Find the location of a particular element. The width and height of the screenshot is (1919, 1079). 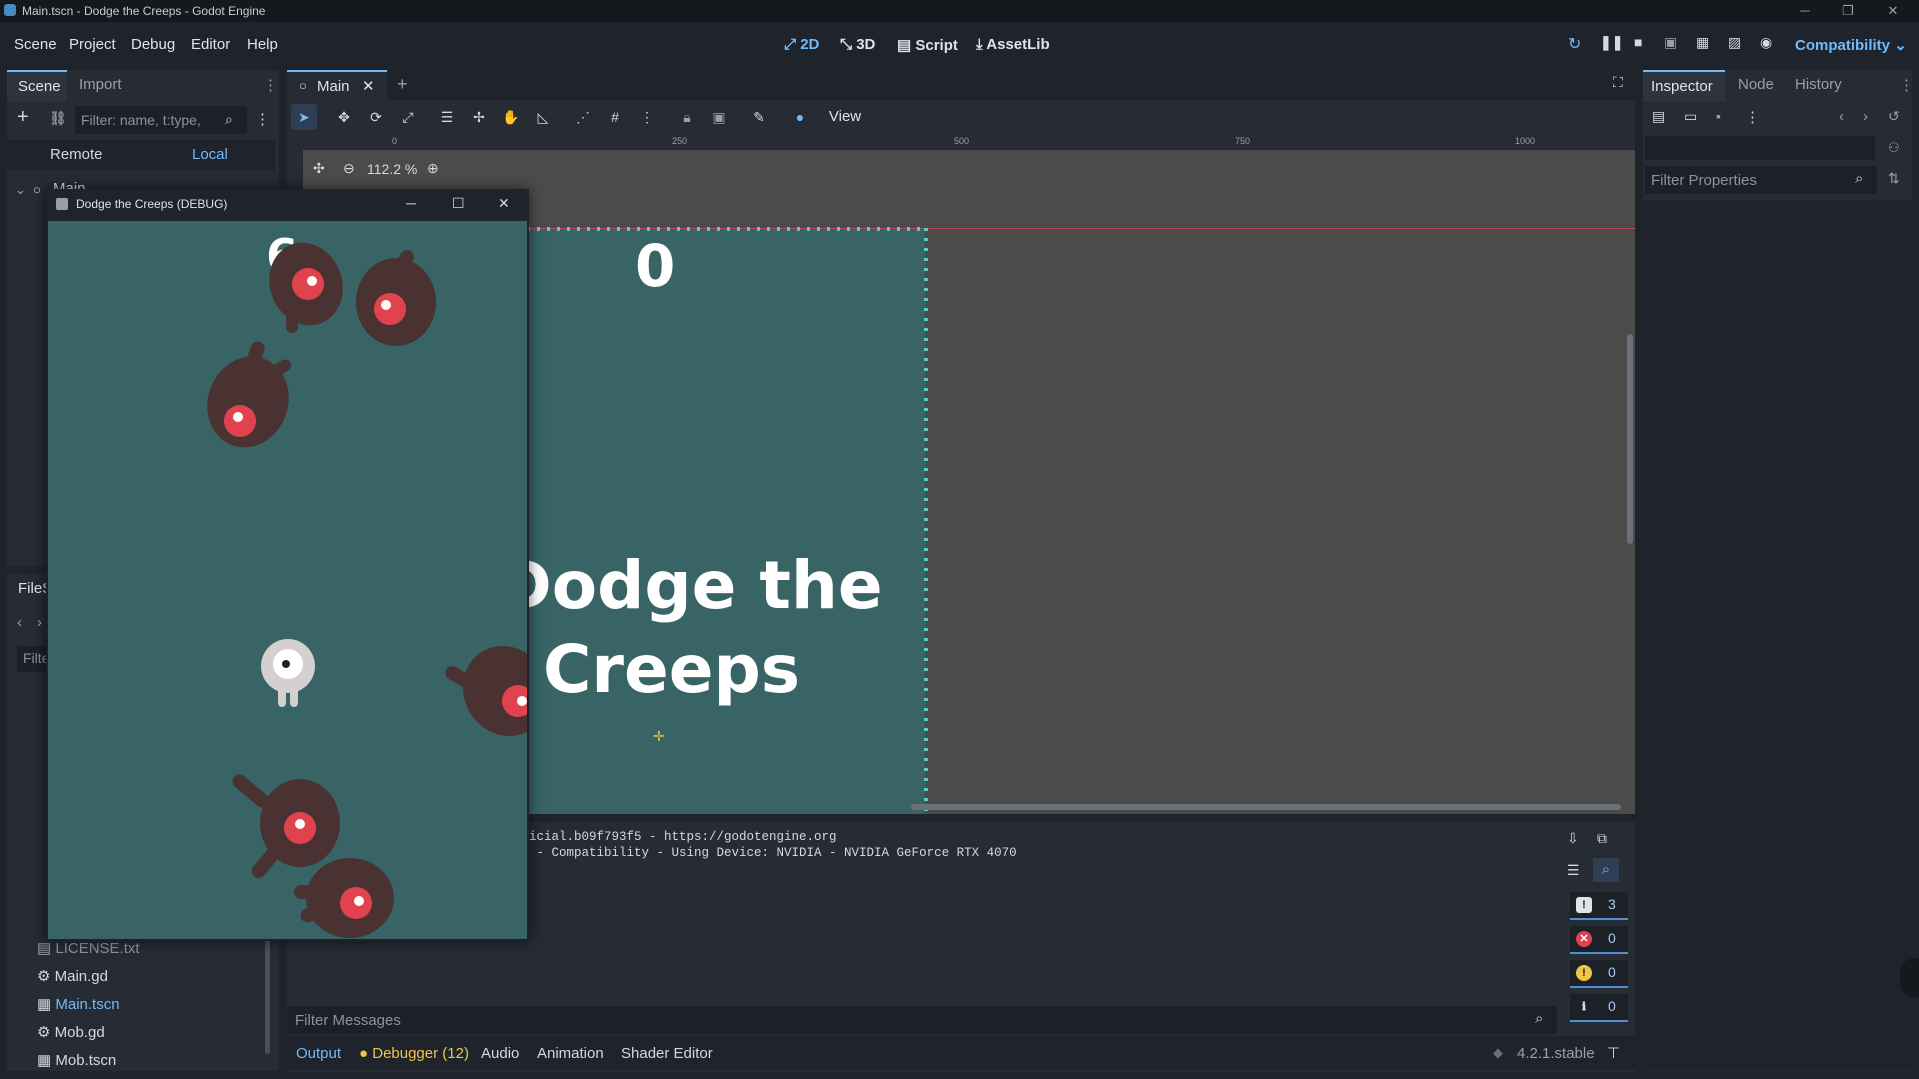

object-properties-icon: ⚇ is located at coordinates (1894, 148).